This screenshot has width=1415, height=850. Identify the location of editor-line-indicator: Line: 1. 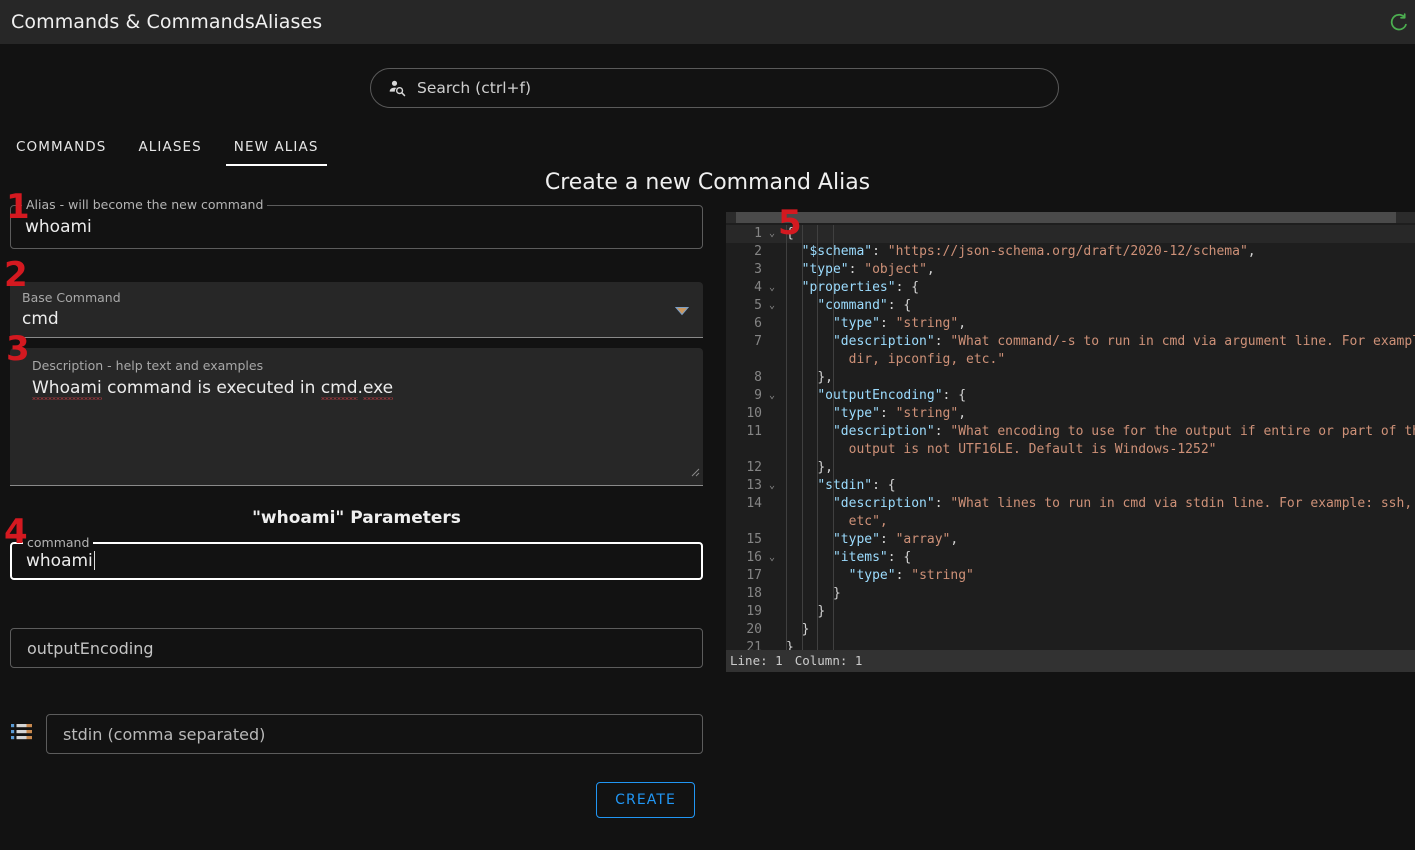
(756, 660).